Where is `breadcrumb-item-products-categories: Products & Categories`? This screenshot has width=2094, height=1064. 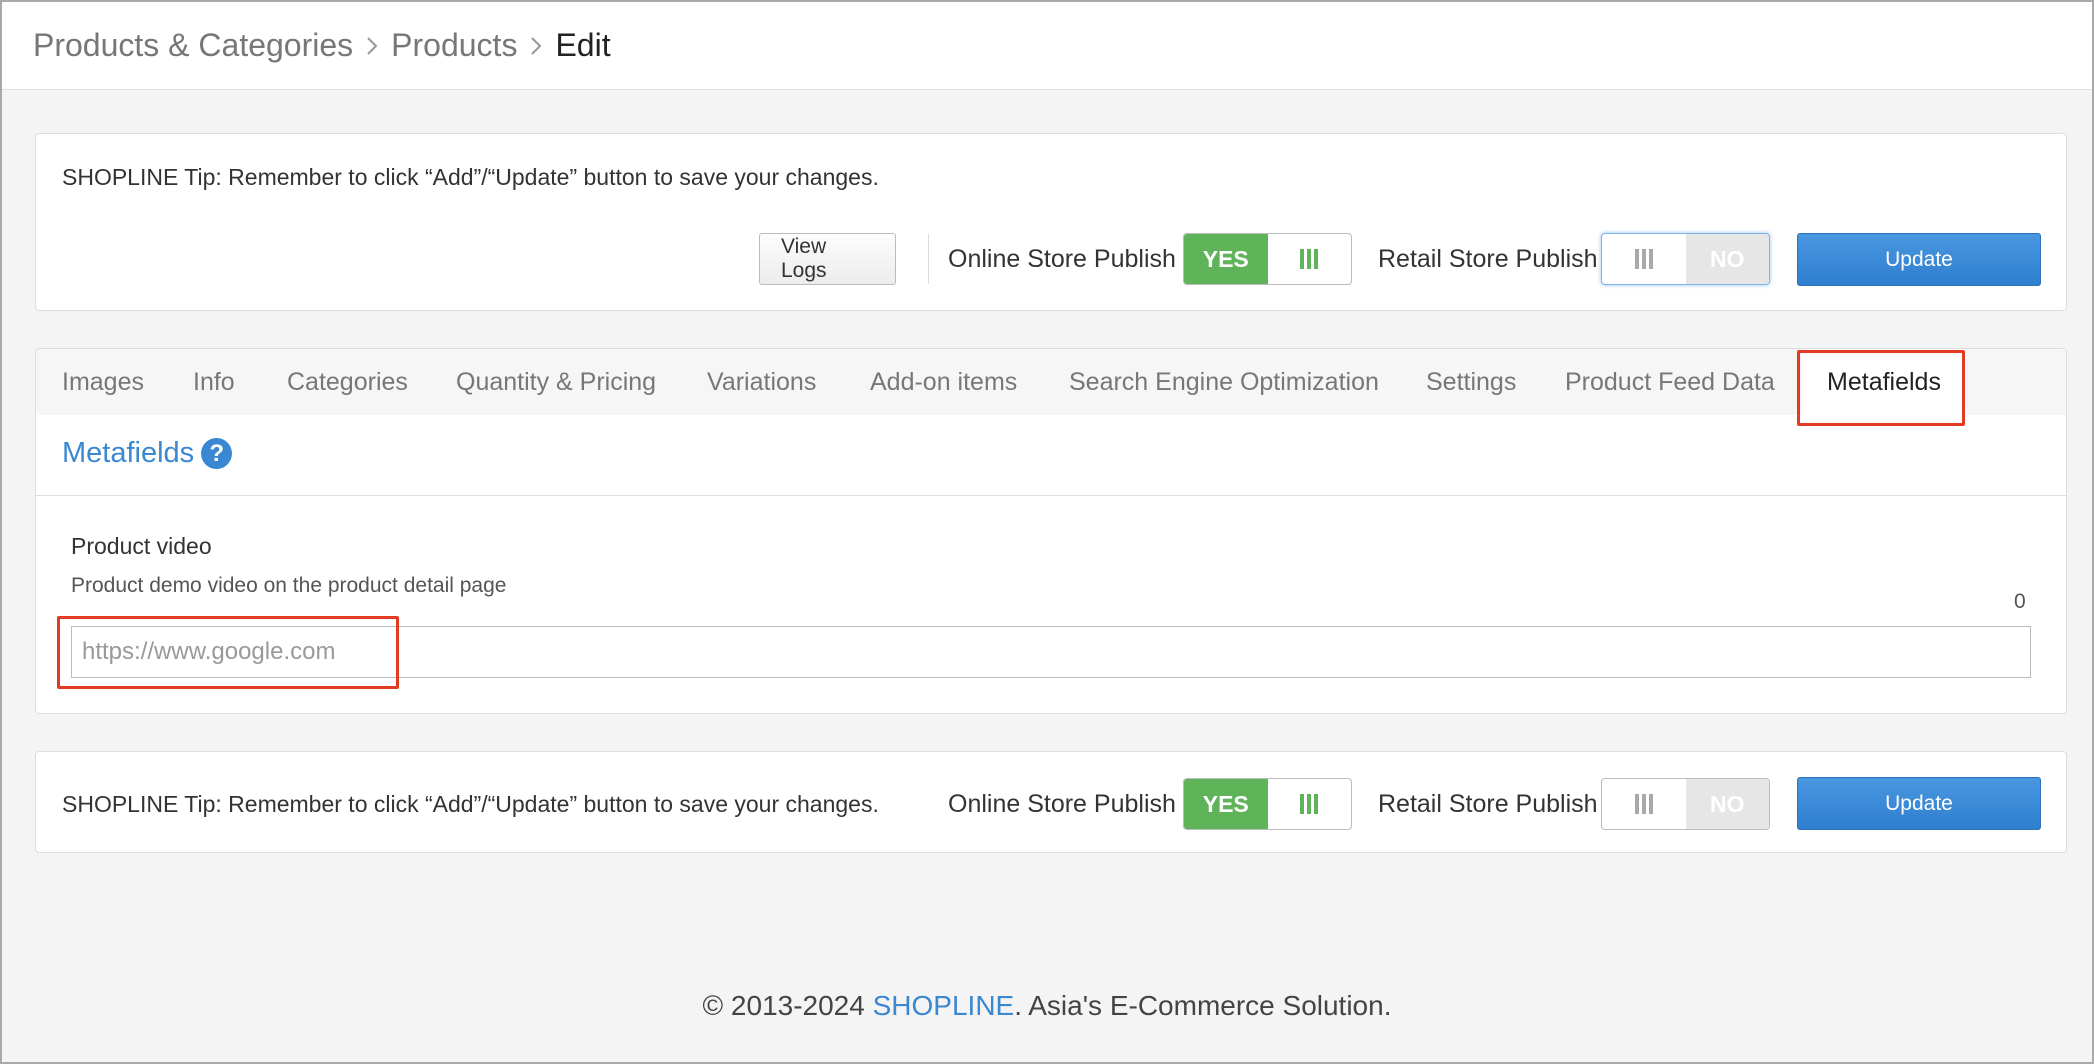 breadcrumb-item-products-categories: Products & Categories is located at coordinates (193, 45).